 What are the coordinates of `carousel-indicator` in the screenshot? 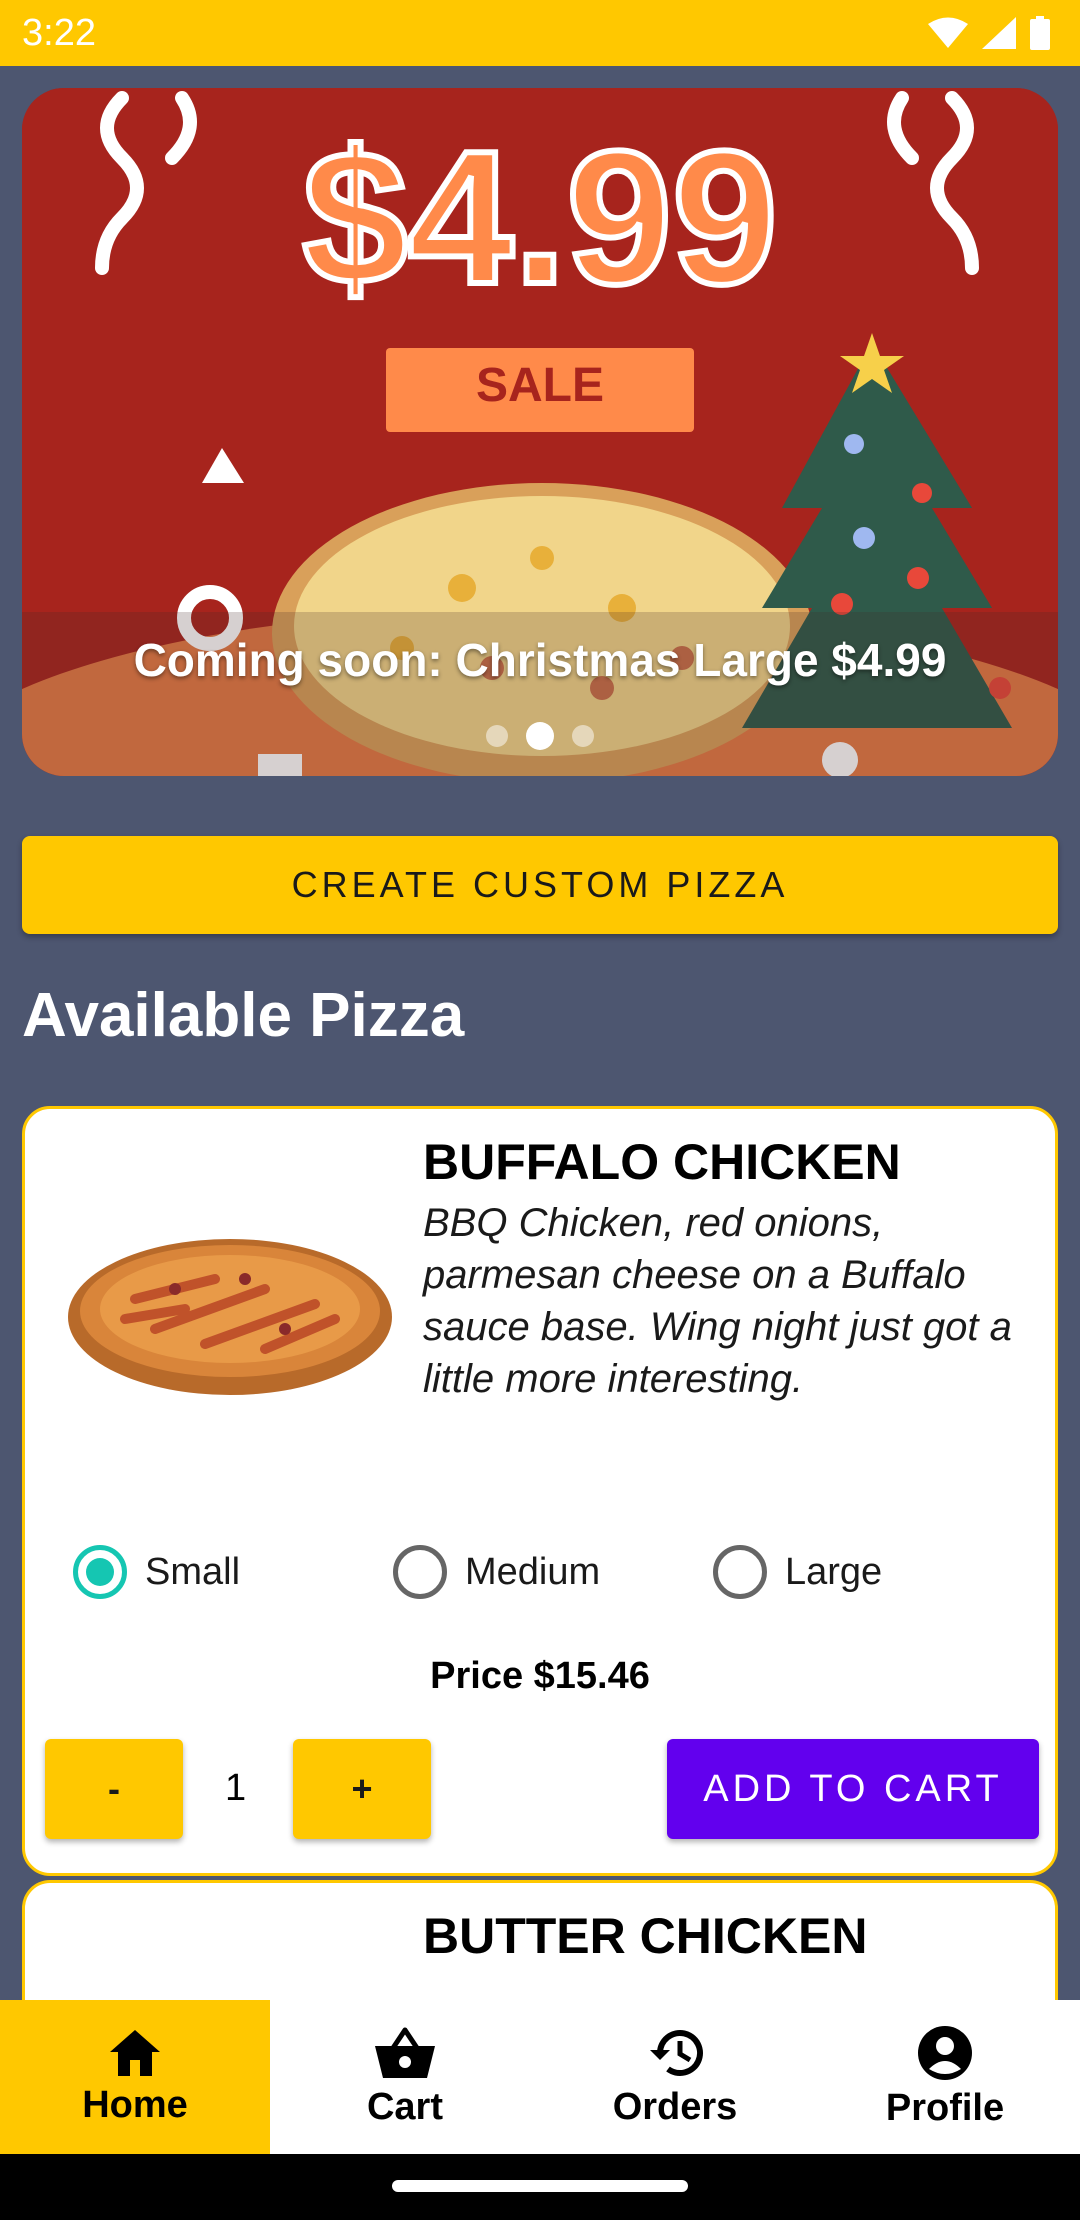 It's located at (540, 736).